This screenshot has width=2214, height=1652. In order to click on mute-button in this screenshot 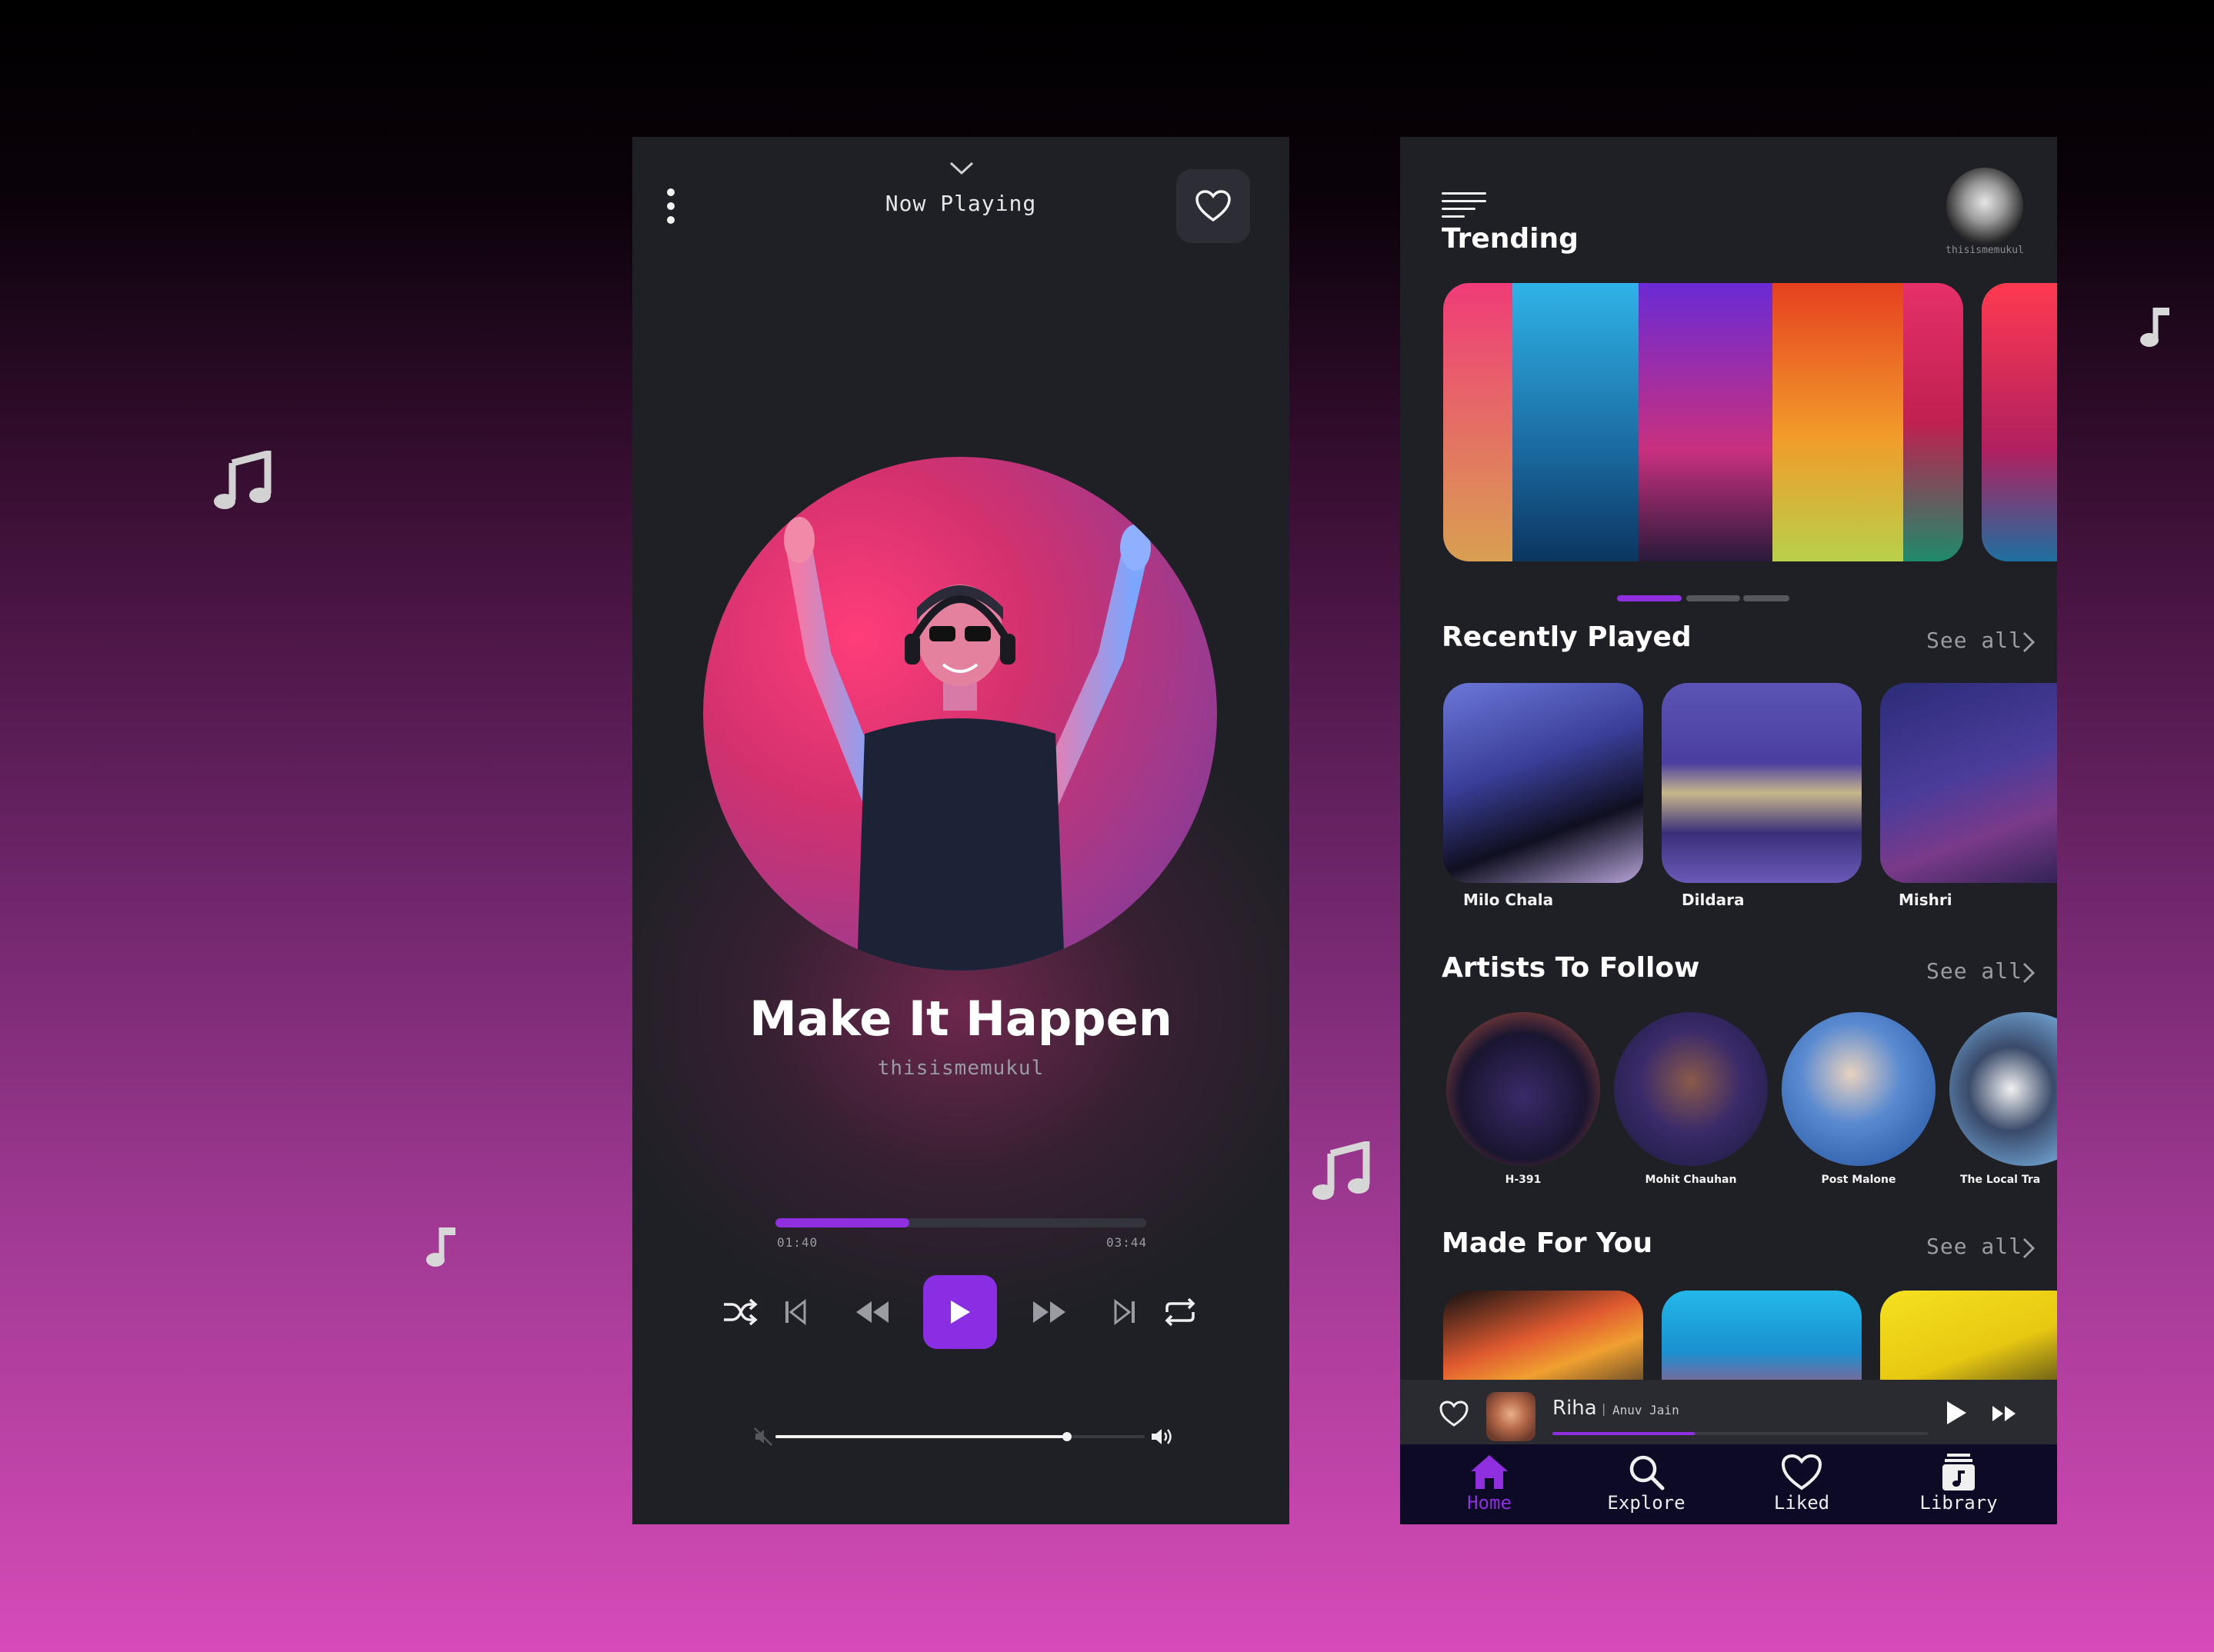, I will do `click(763, 1436)`.